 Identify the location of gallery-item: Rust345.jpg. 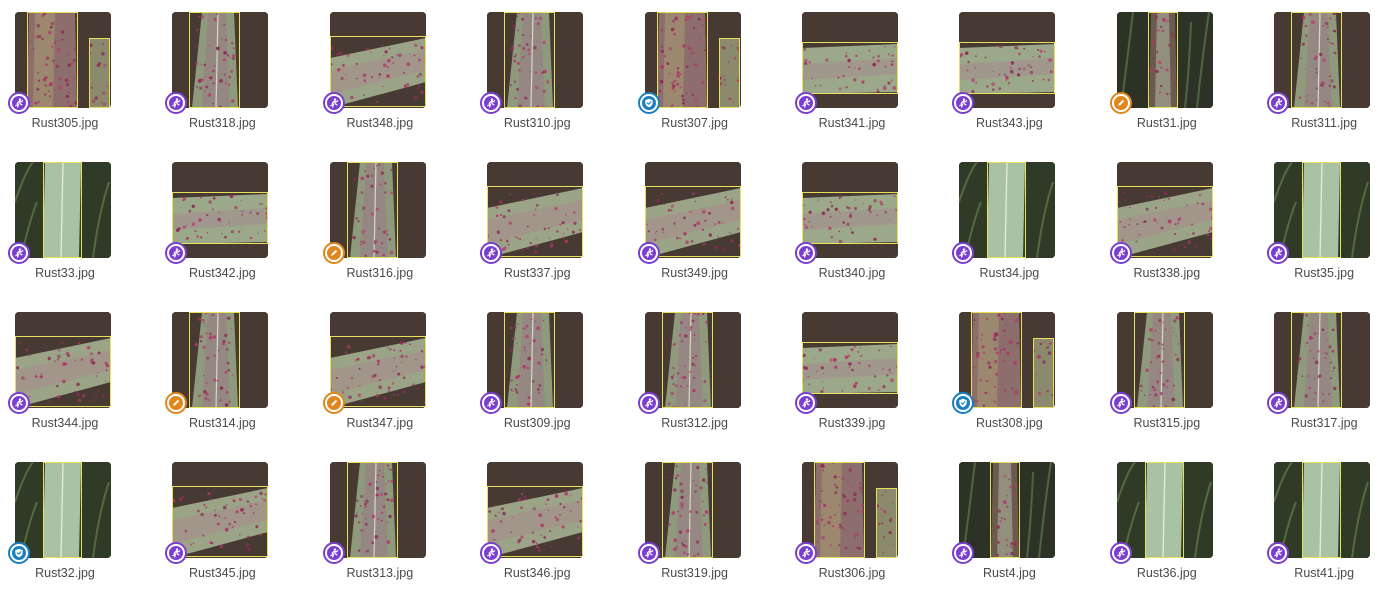
(221, 527).